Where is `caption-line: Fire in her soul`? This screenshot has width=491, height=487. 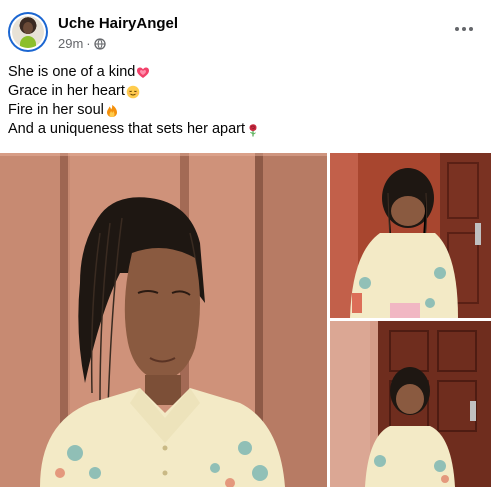
caption-line: Fire in her soul is located at coordinates (134, 110).